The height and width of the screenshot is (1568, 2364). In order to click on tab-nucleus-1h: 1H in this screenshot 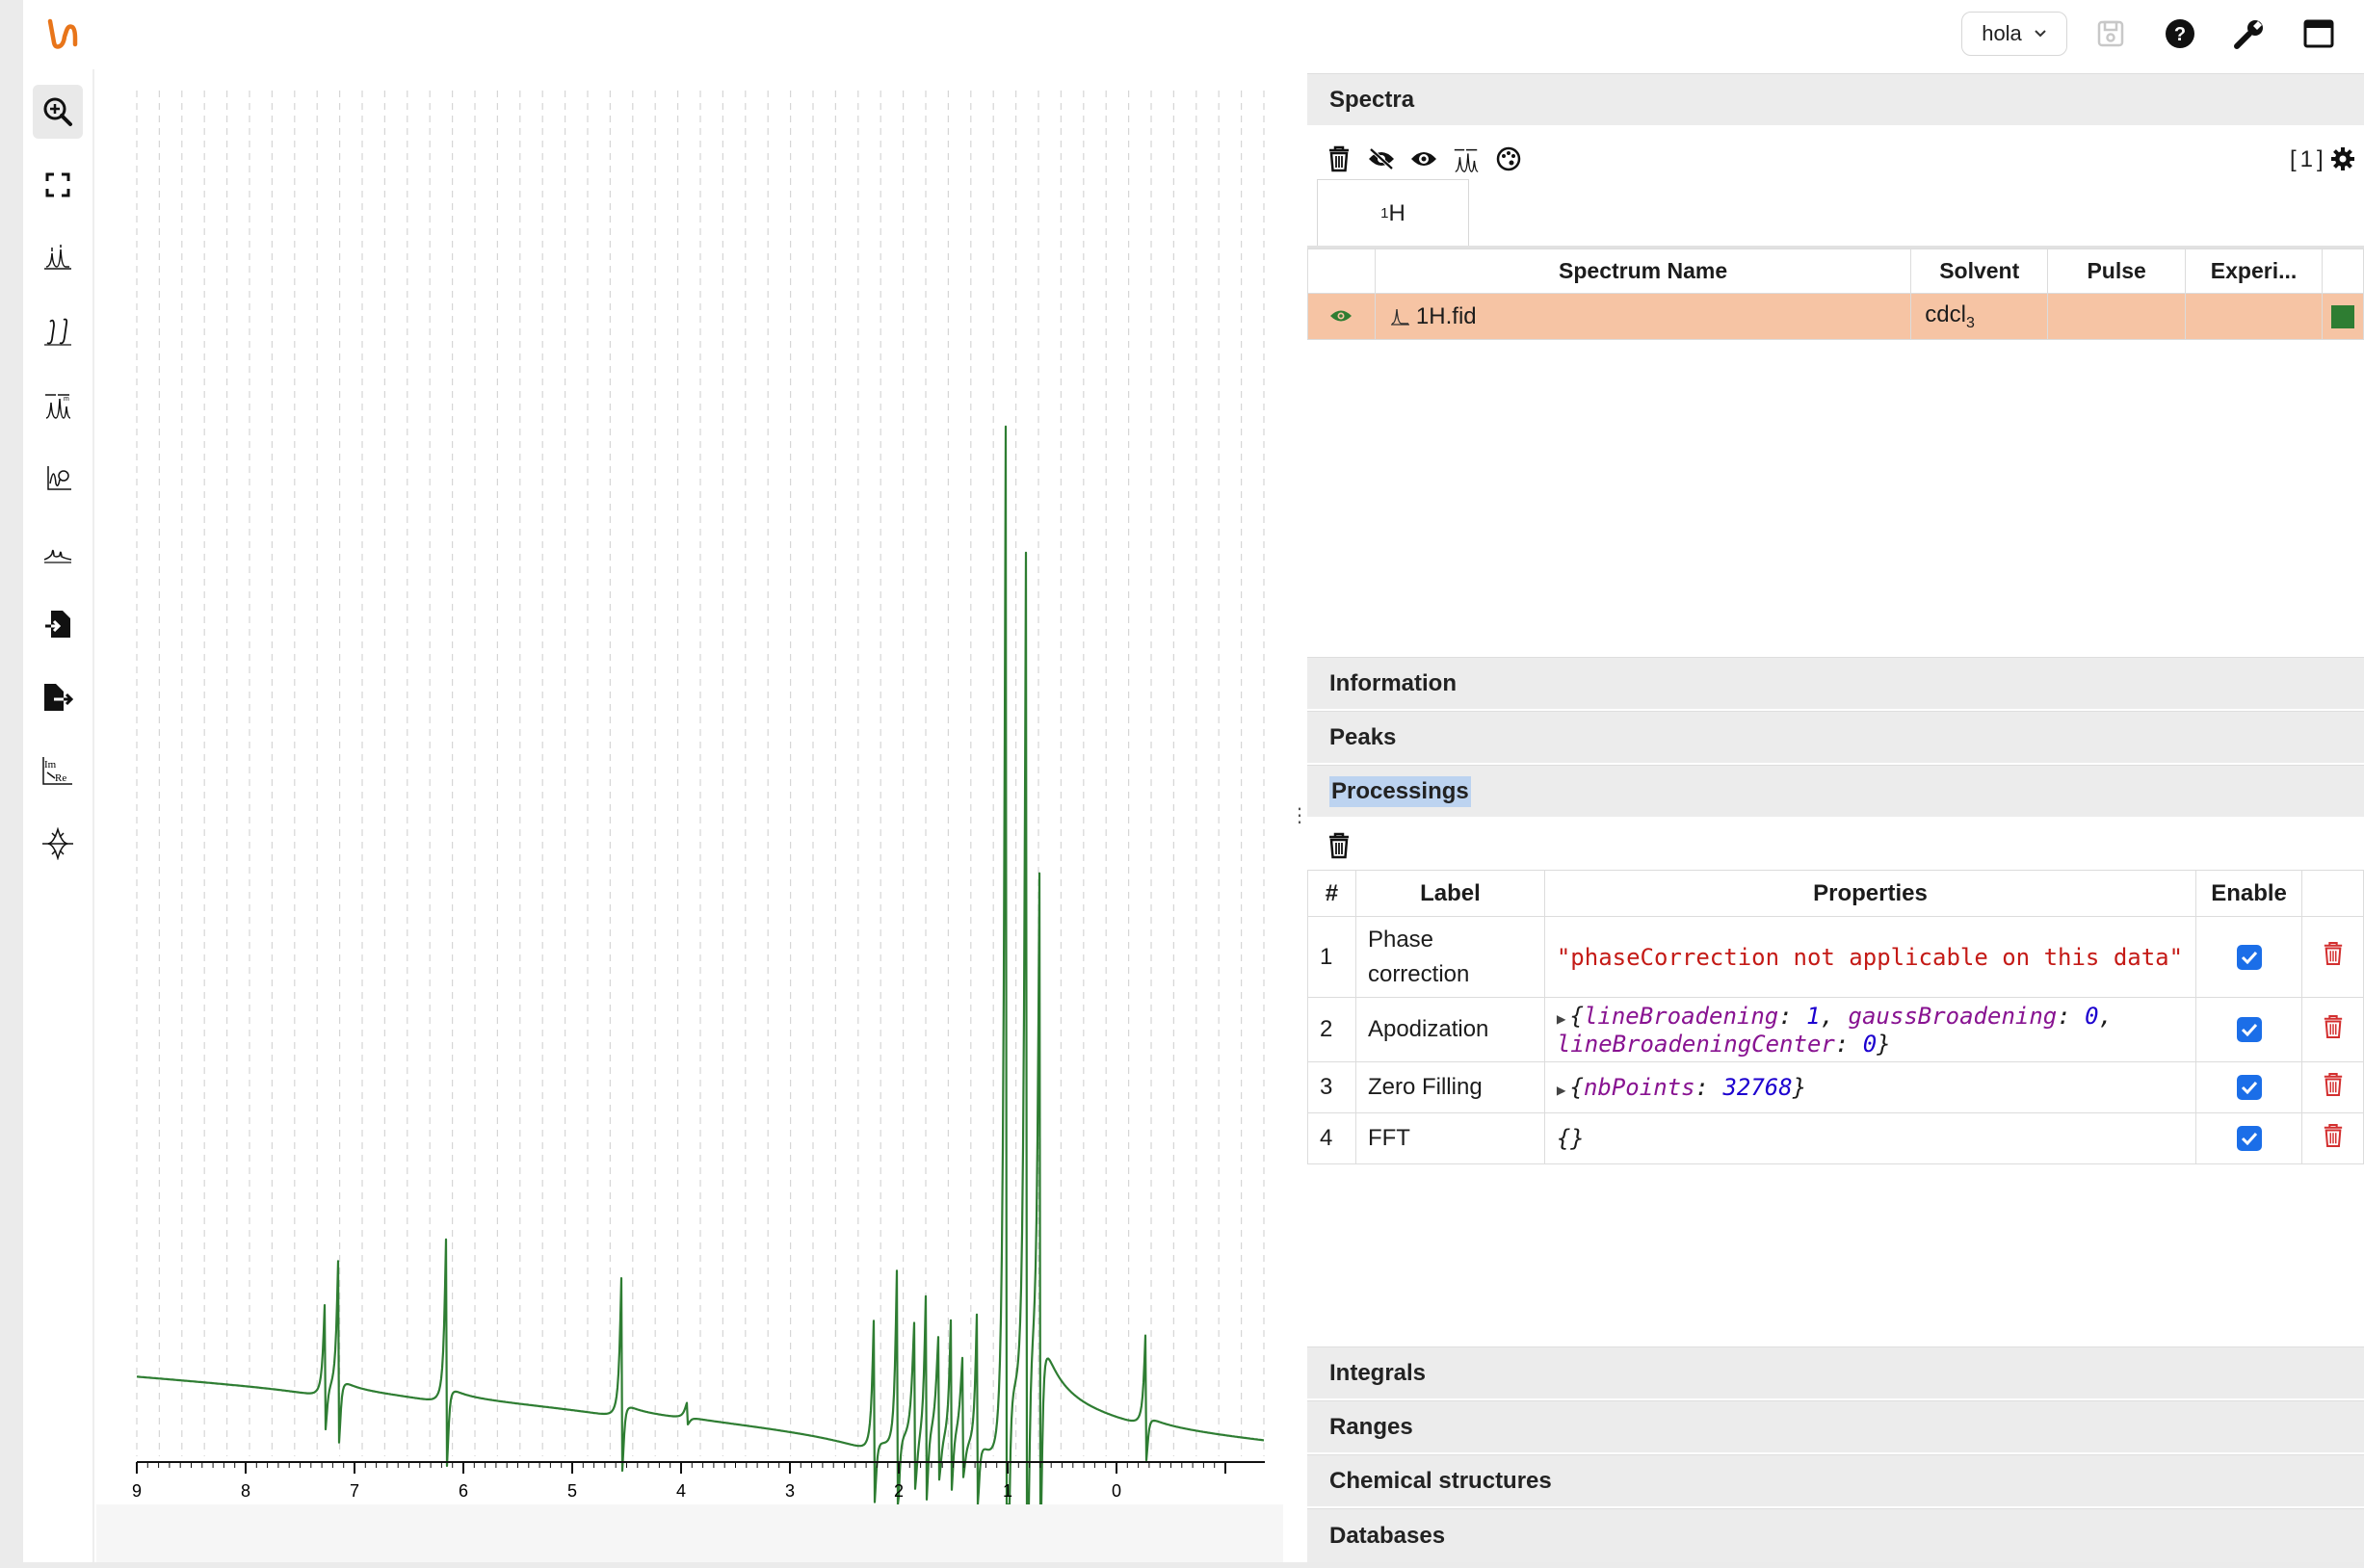, I will do `click(1393, 213)`.